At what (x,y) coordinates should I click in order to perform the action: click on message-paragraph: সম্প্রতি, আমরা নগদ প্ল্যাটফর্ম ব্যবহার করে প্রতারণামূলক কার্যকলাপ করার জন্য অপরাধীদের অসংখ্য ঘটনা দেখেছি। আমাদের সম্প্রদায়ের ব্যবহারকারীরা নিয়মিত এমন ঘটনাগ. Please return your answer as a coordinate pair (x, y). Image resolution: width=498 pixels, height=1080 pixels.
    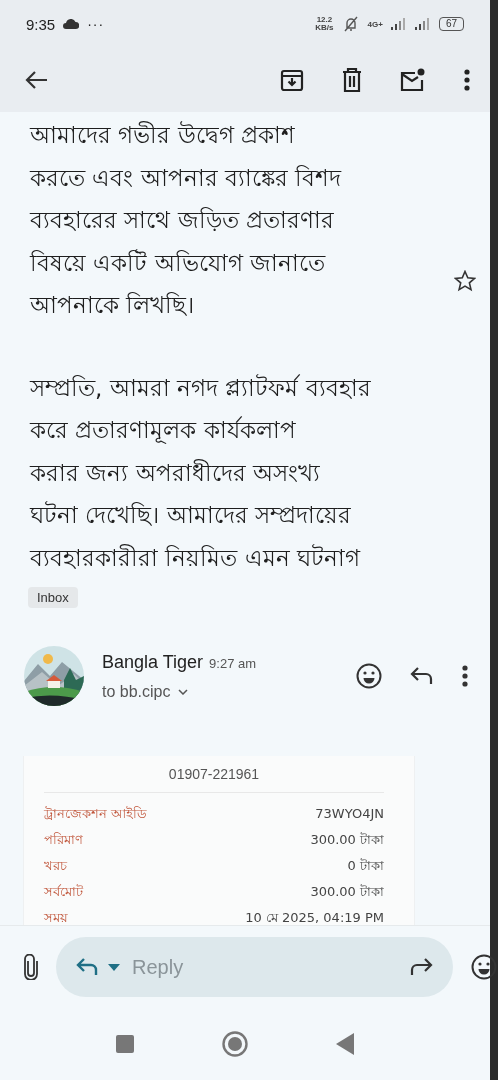
    Looking at the image, I should click on (200, 473).